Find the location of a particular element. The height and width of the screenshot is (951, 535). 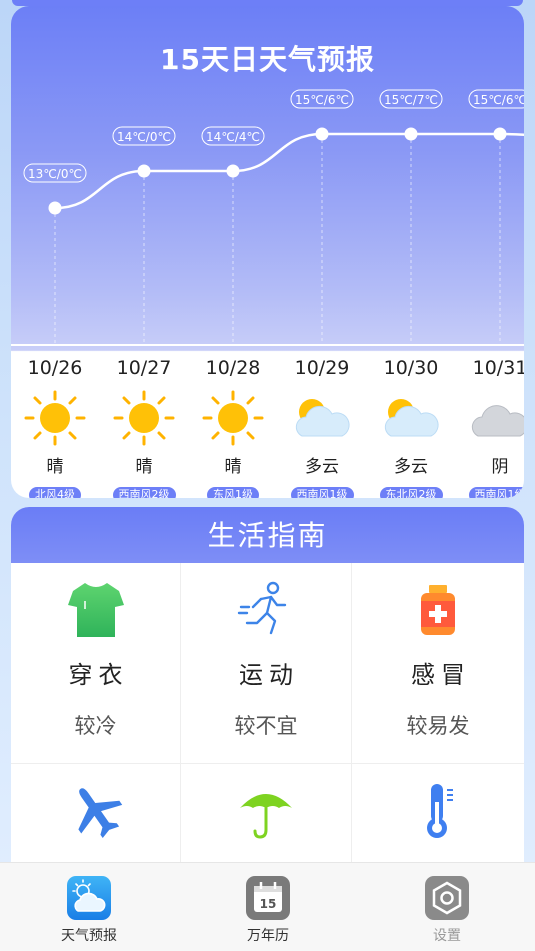

calendar-icon: 15 is located at coordinates (268, 898).